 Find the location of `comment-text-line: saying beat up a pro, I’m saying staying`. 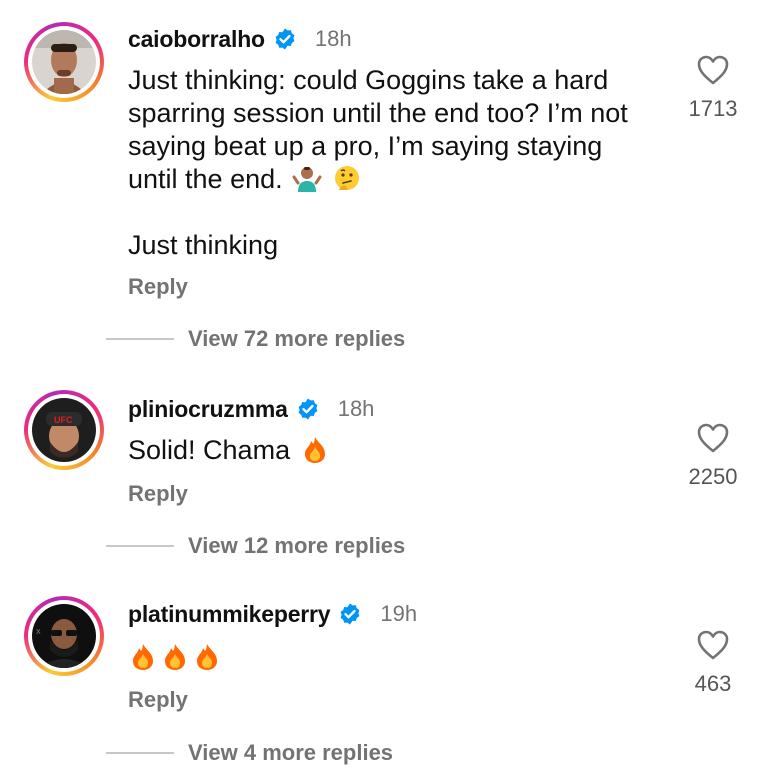

comment-text-line: saying beat up a pro, I’m saying staying is located at coordinates (365, 146).